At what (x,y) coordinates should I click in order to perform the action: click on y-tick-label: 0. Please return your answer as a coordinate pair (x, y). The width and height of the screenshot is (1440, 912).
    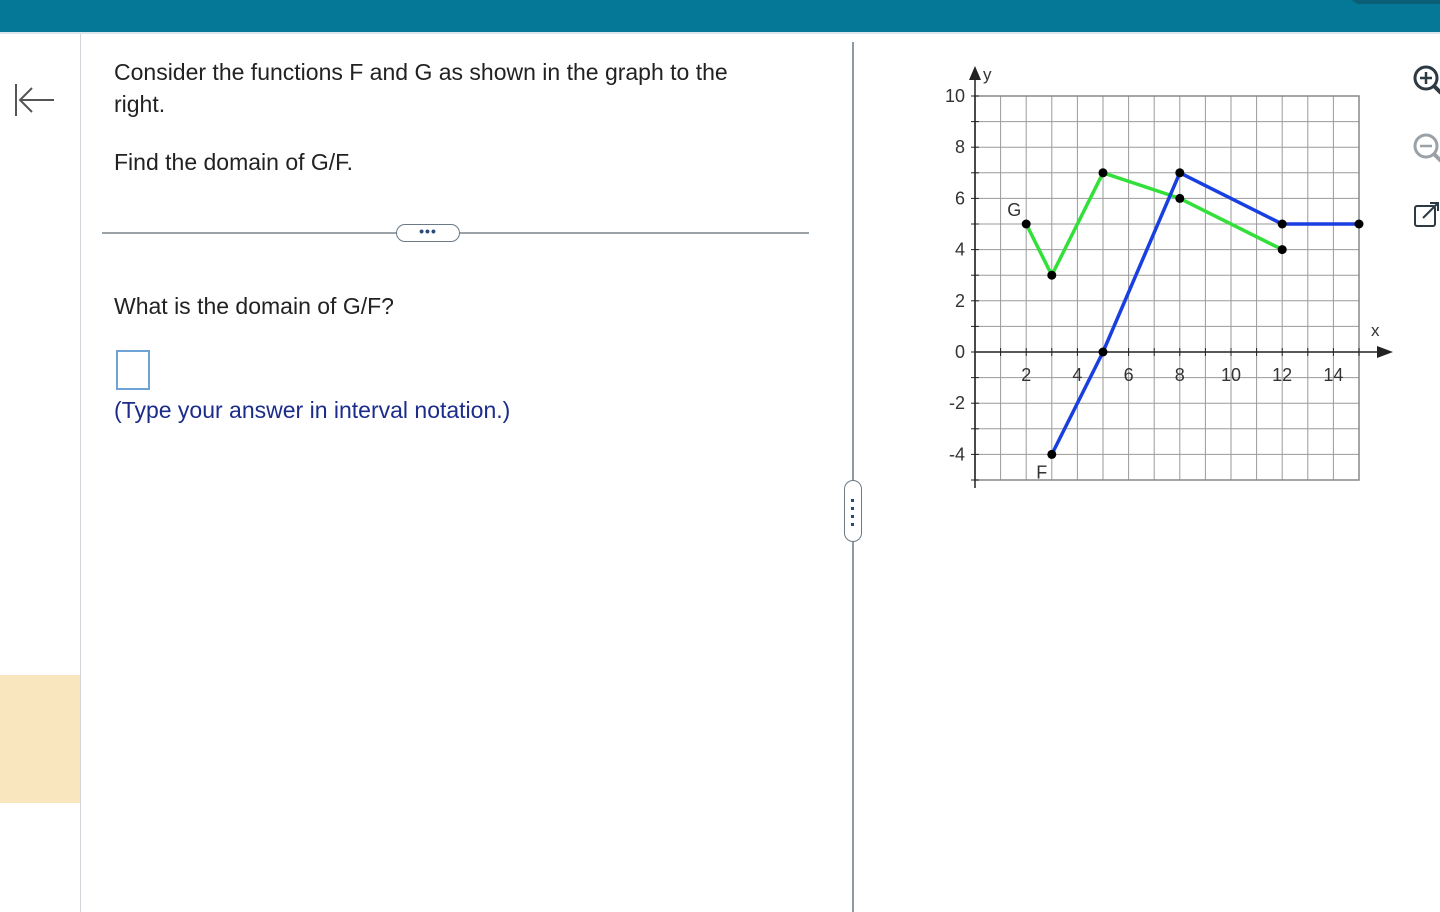
    Looking at the image, I should click on (960, 352).